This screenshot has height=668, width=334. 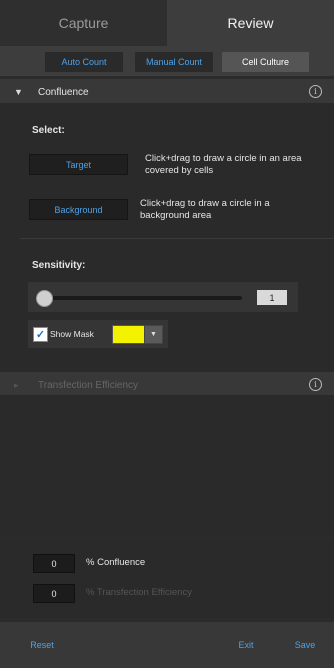 I want to click on transfection-title: Transfection Efficiency, so click(x=88, y=385).